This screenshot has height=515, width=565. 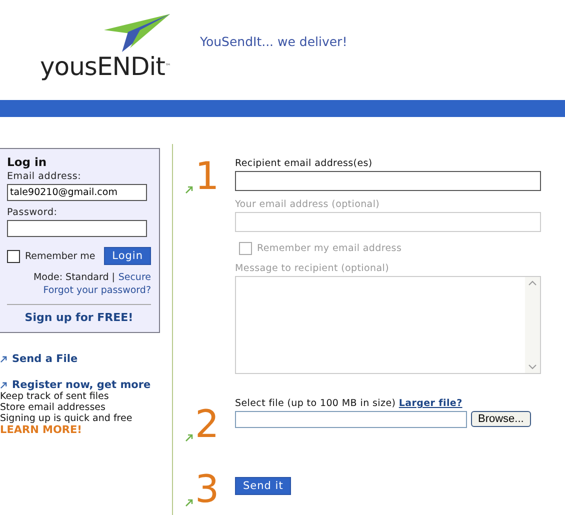 What do you see at coordinates (32, 212) in the screenshot?
I see `field-label: Password:` at bounding box center [32, 212].